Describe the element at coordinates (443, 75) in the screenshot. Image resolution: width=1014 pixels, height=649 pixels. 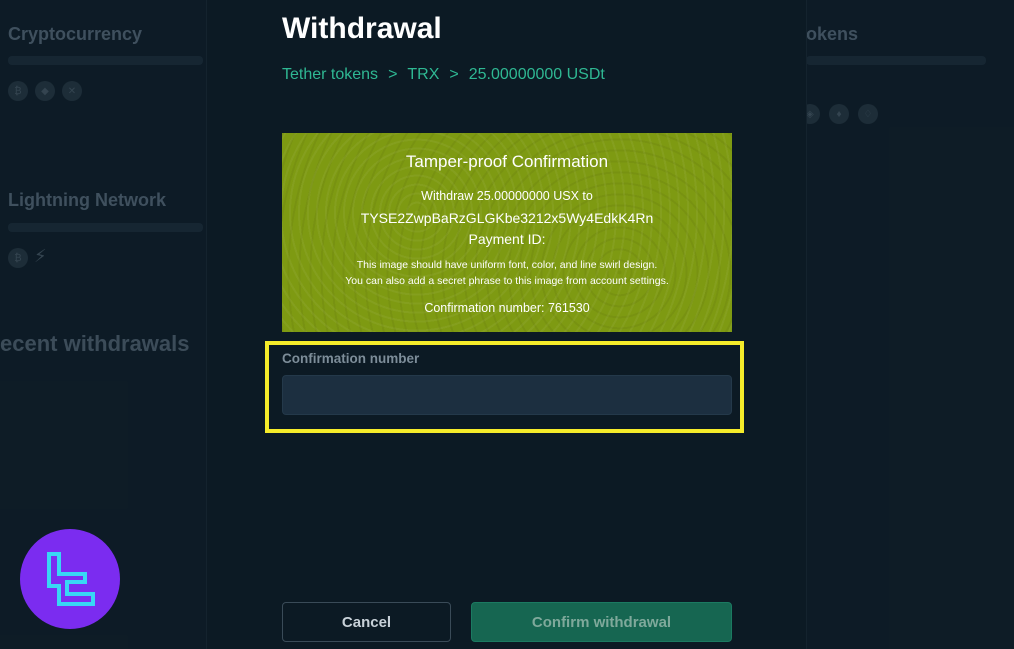
I see `breadcrumb: Tether tokens > TRX > 25.00000000 USDt` at that location.